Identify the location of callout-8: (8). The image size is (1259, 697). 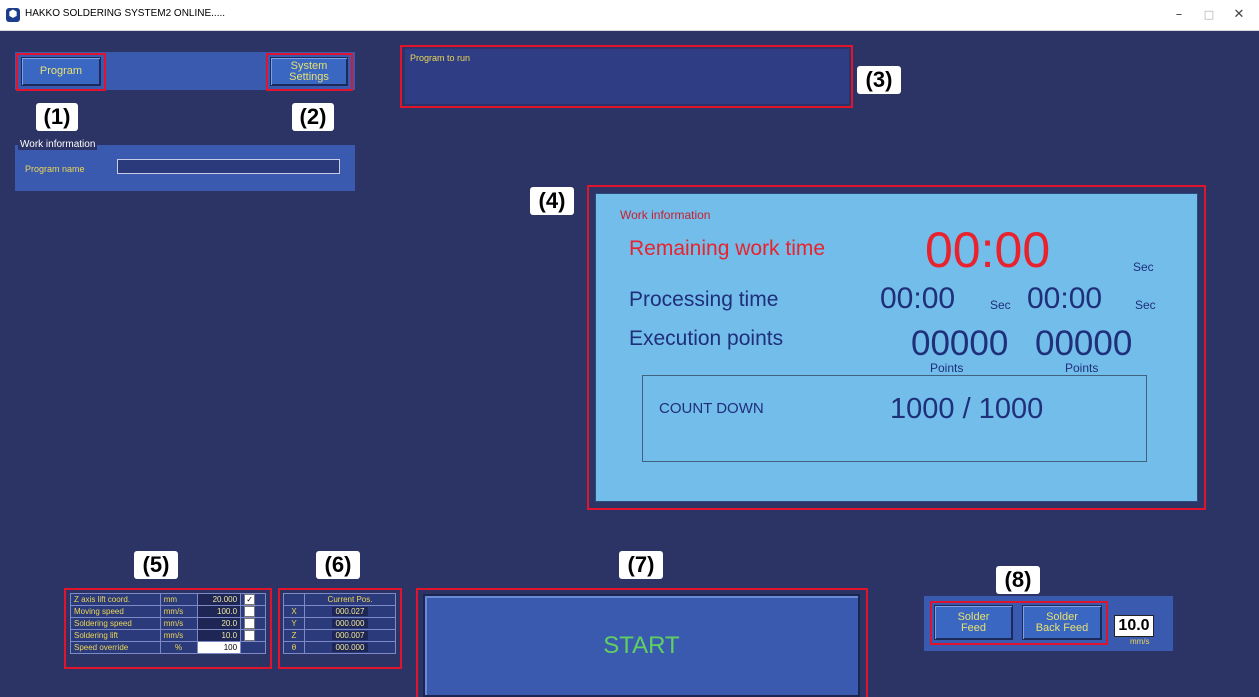
(1018, 580).